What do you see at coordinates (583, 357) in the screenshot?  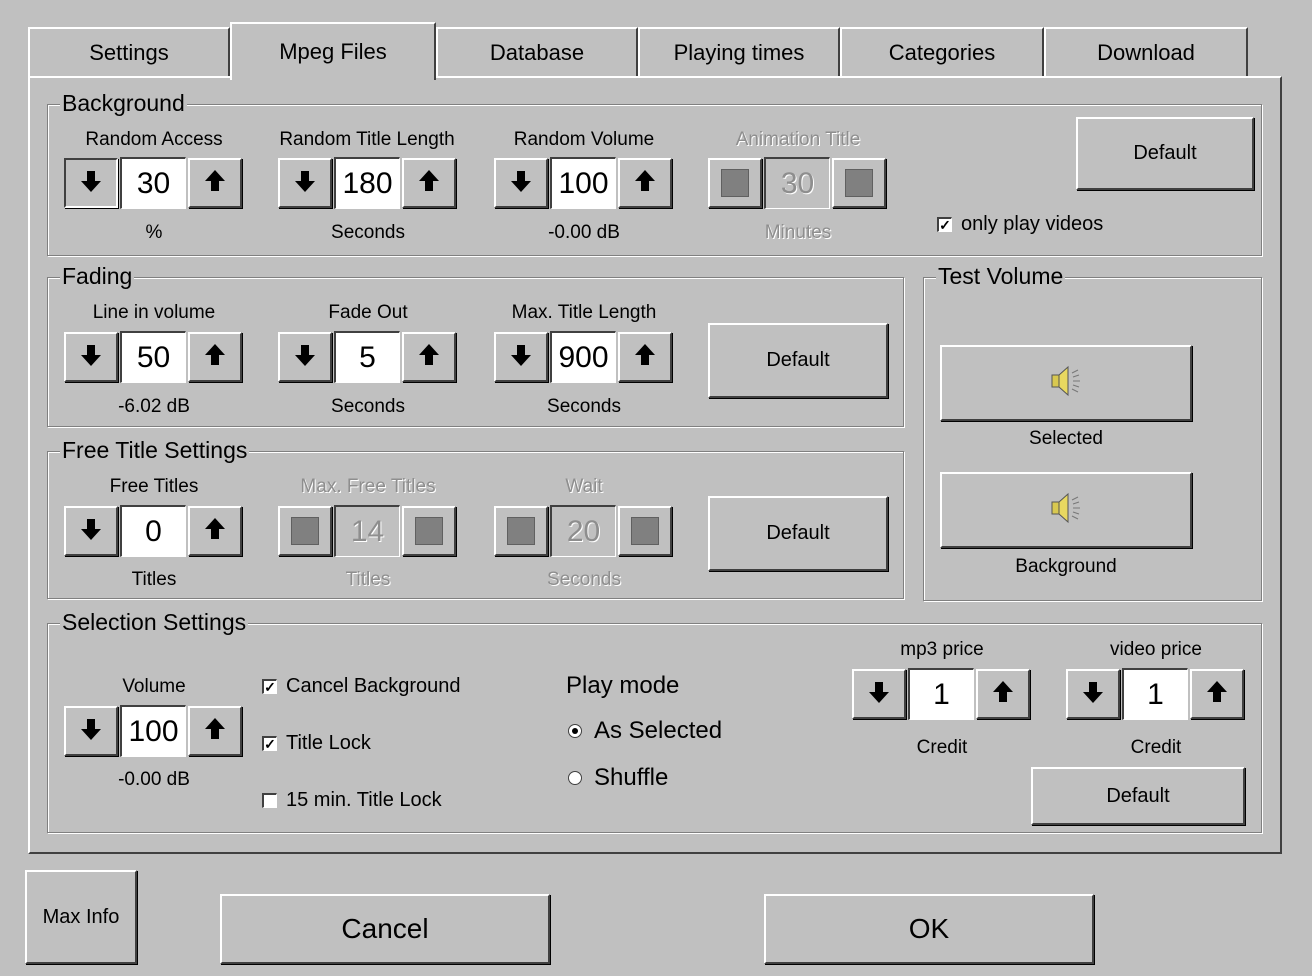 I see `max-title-length-value: 900` at bounding box center [583, 357].